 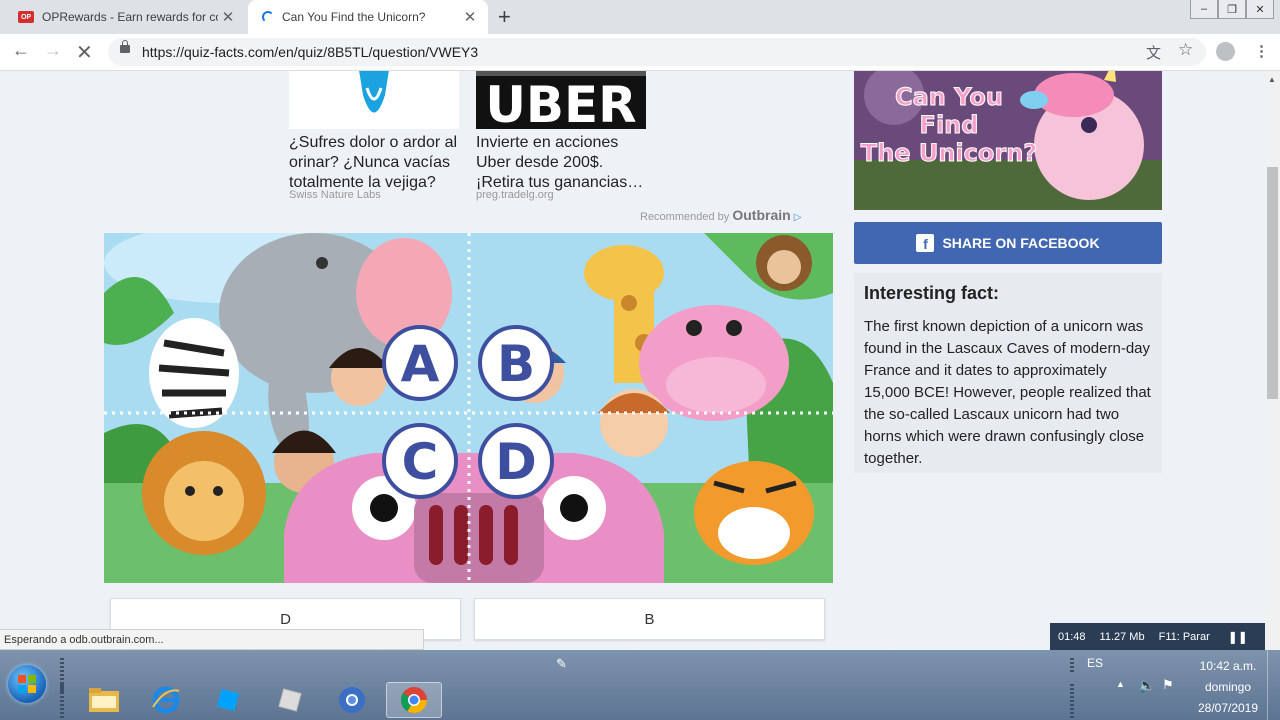 I want to click on new-tab-button: +, so click(x=504, y=17).